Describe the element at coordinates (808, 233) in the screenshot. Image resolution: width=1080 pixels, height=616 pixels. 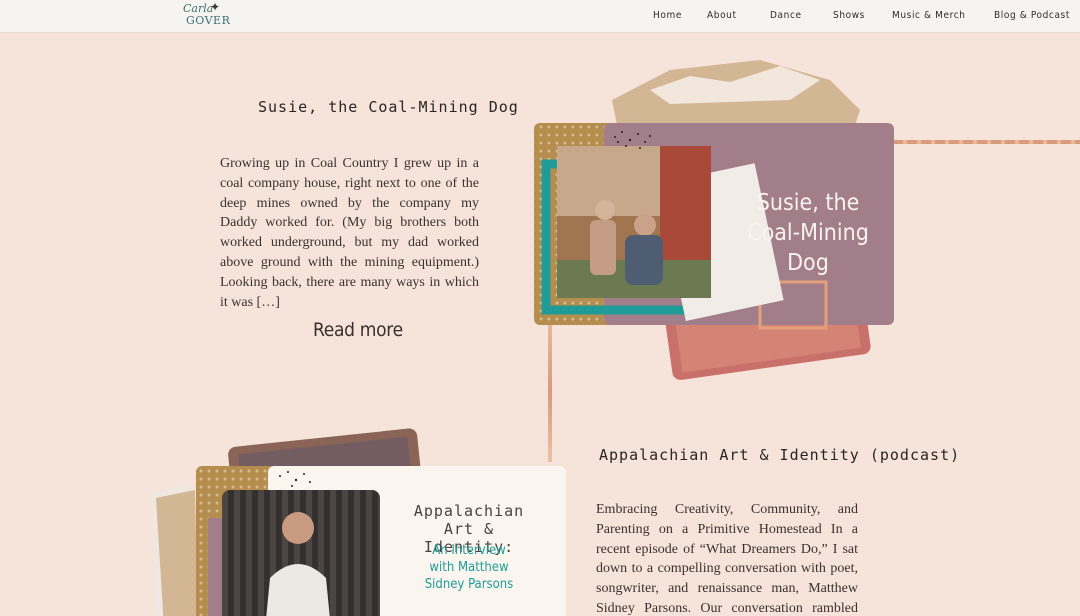
I see `featured-image-title: Susie, the Coal-Mining Dog` at that location.